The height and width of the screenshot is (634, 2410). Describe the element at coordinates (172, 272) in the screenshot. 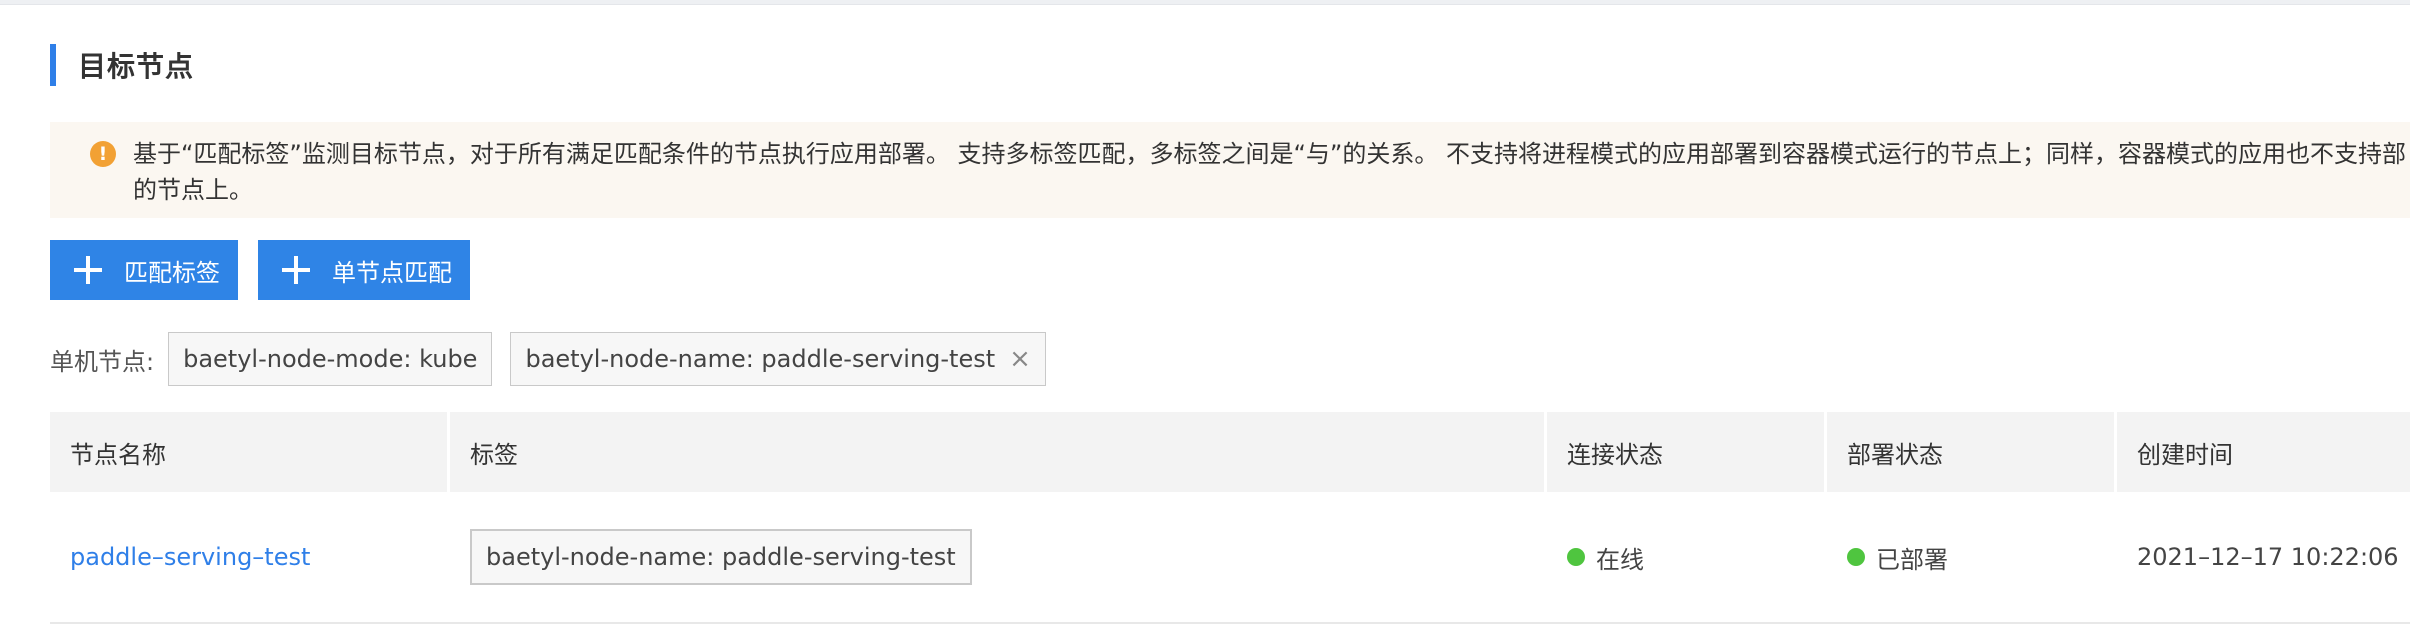

I see `match-label-button-label: 匹配标签` at that location.